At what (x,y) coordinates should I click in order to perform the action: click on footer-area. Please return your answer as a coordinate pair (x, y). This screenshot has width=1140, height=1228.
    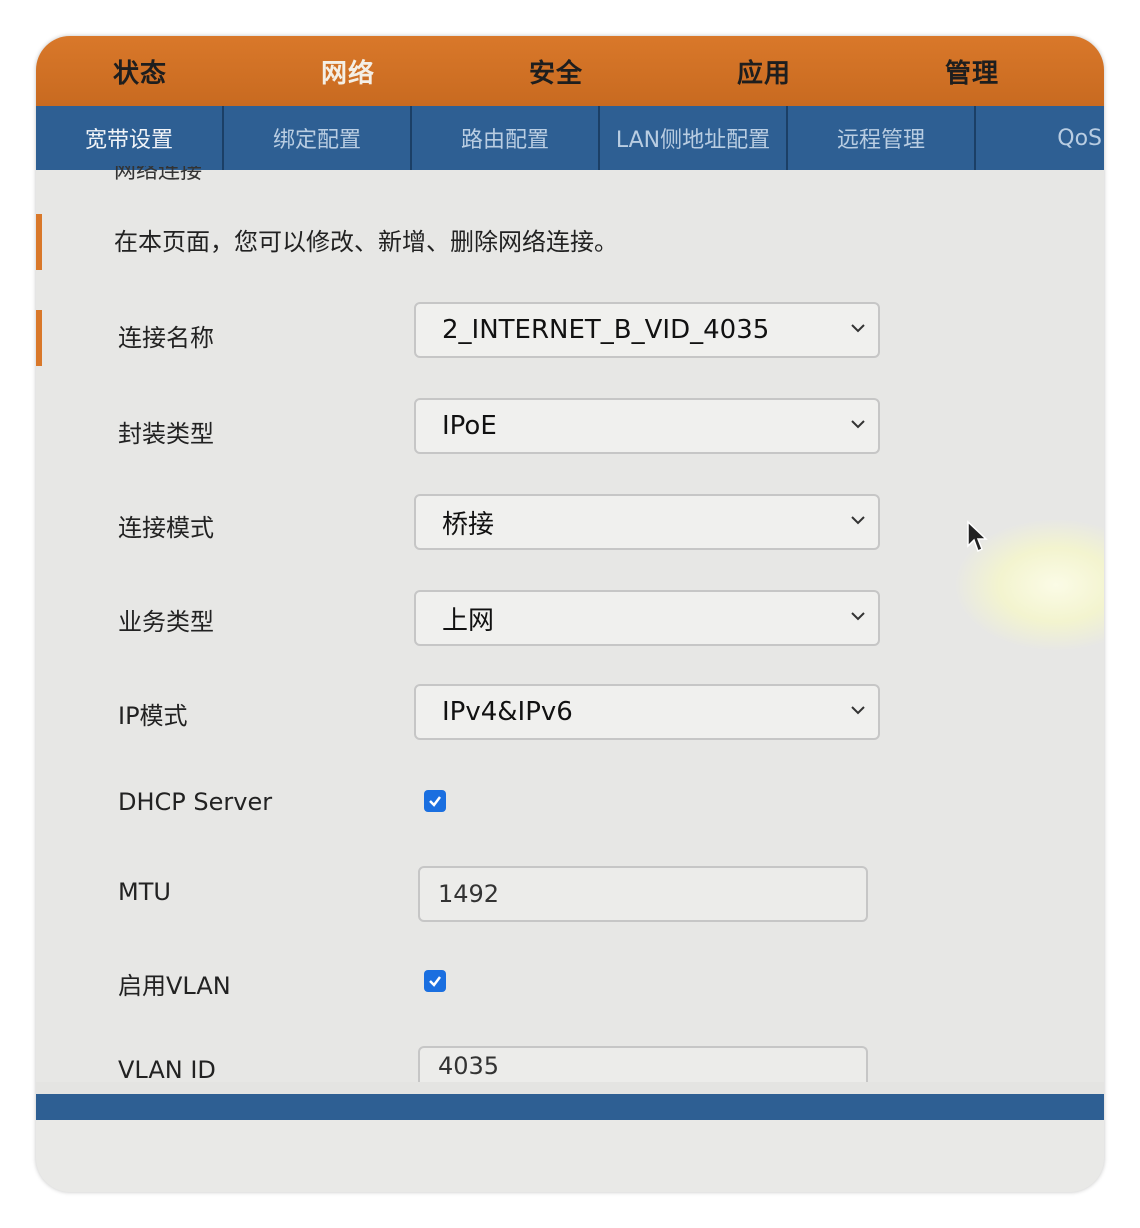
    Looking at the image, I should click on (570, 1156).